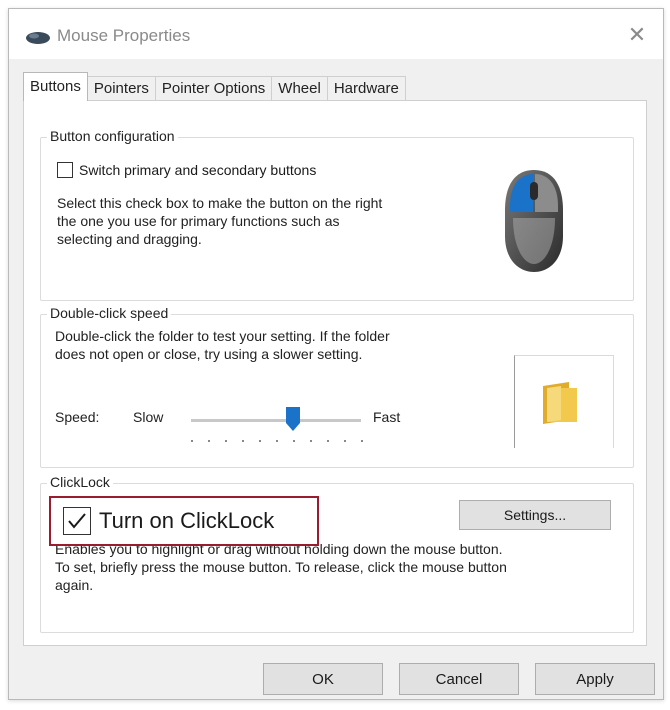  I want to click on group-title: Button configuration, so click(112, 136).